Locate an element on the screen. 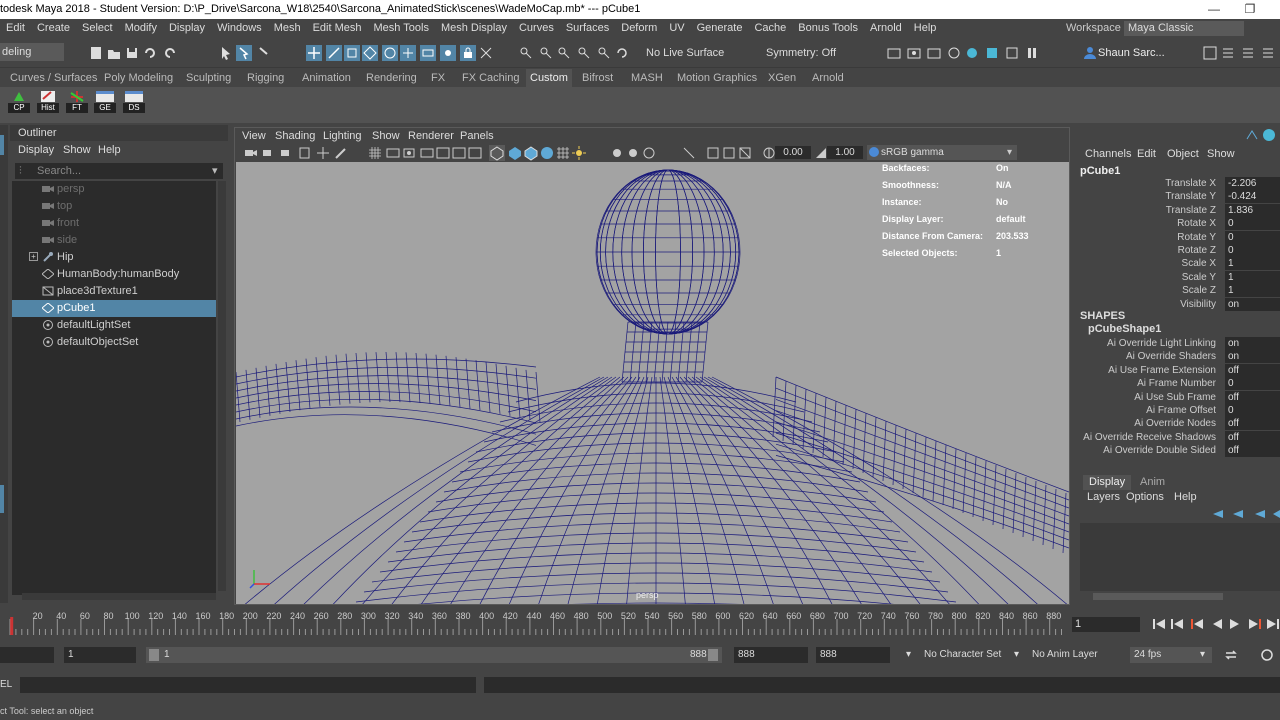 This screenshot has height=720, width=1280. render-view-icon is located at coordinates (894, 53).